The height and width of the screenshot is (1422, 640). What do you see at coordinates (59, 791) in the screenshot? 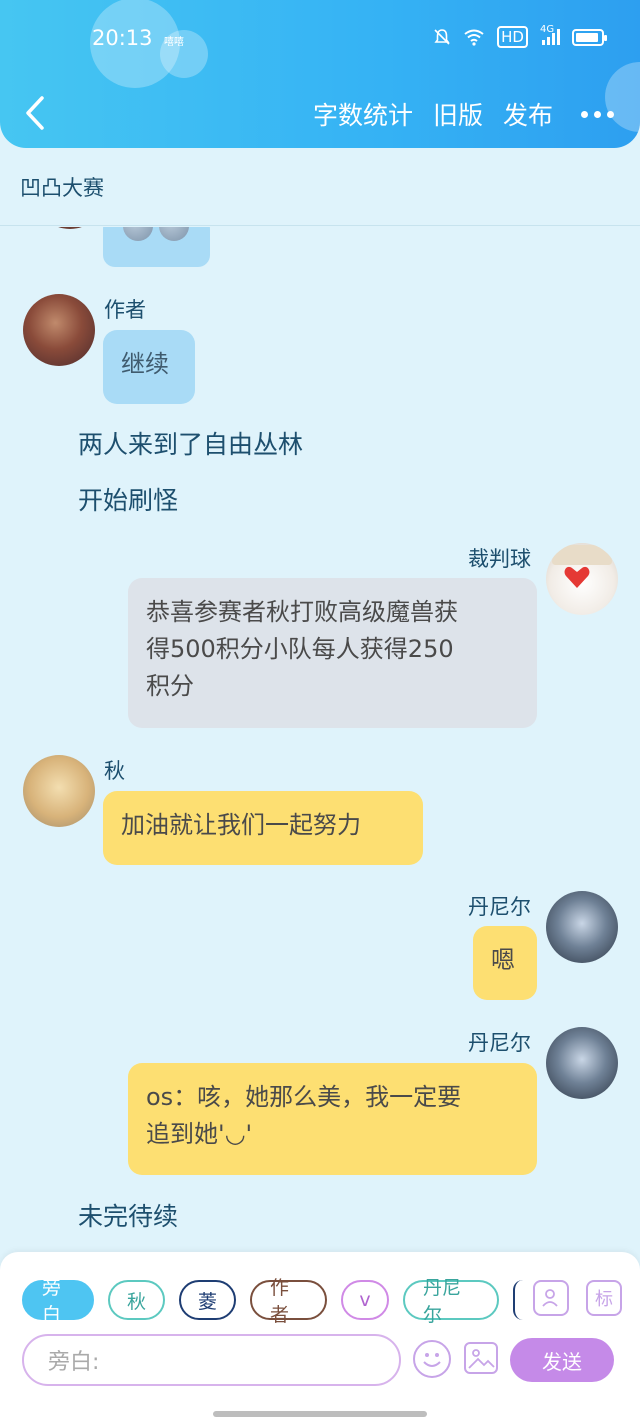
I see `qiu-avatar` at bounding box center [59, 791].